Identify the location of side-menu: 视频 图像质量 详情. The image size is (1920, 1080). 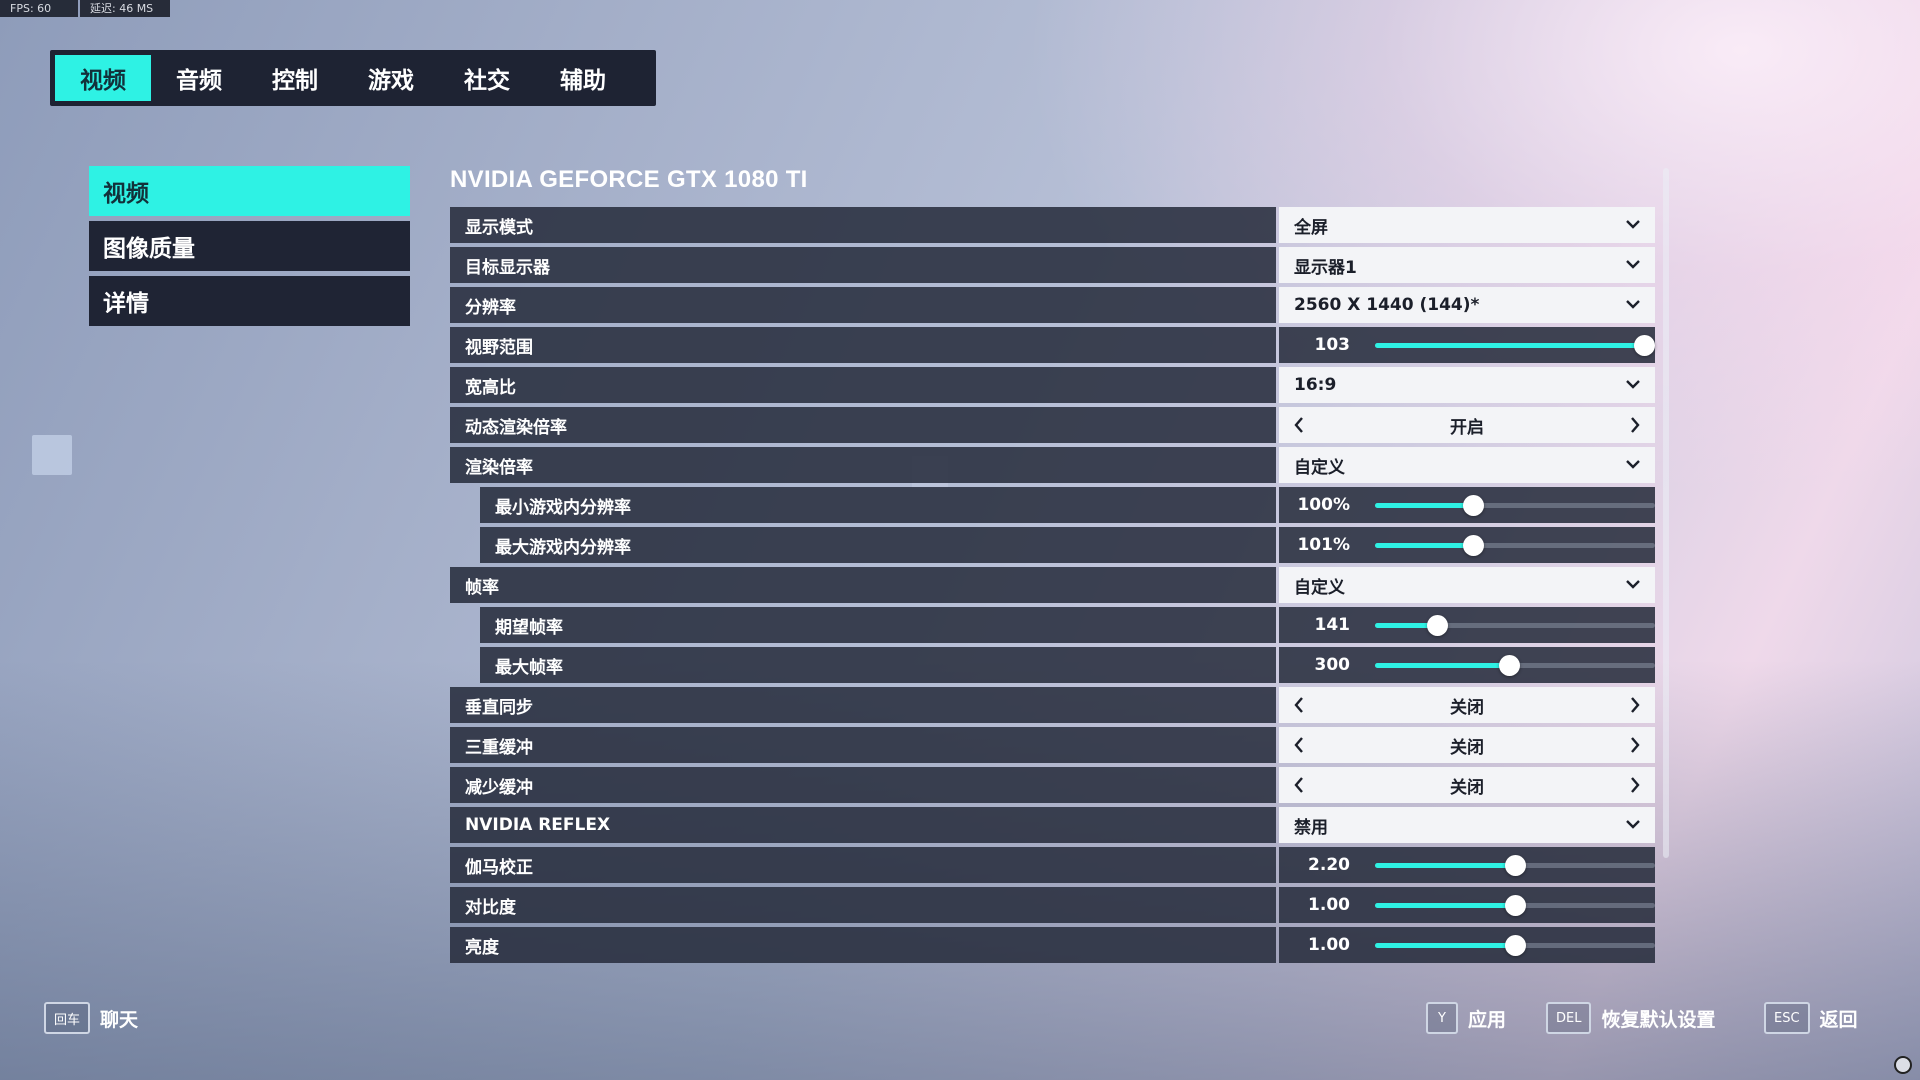
(249, 248).